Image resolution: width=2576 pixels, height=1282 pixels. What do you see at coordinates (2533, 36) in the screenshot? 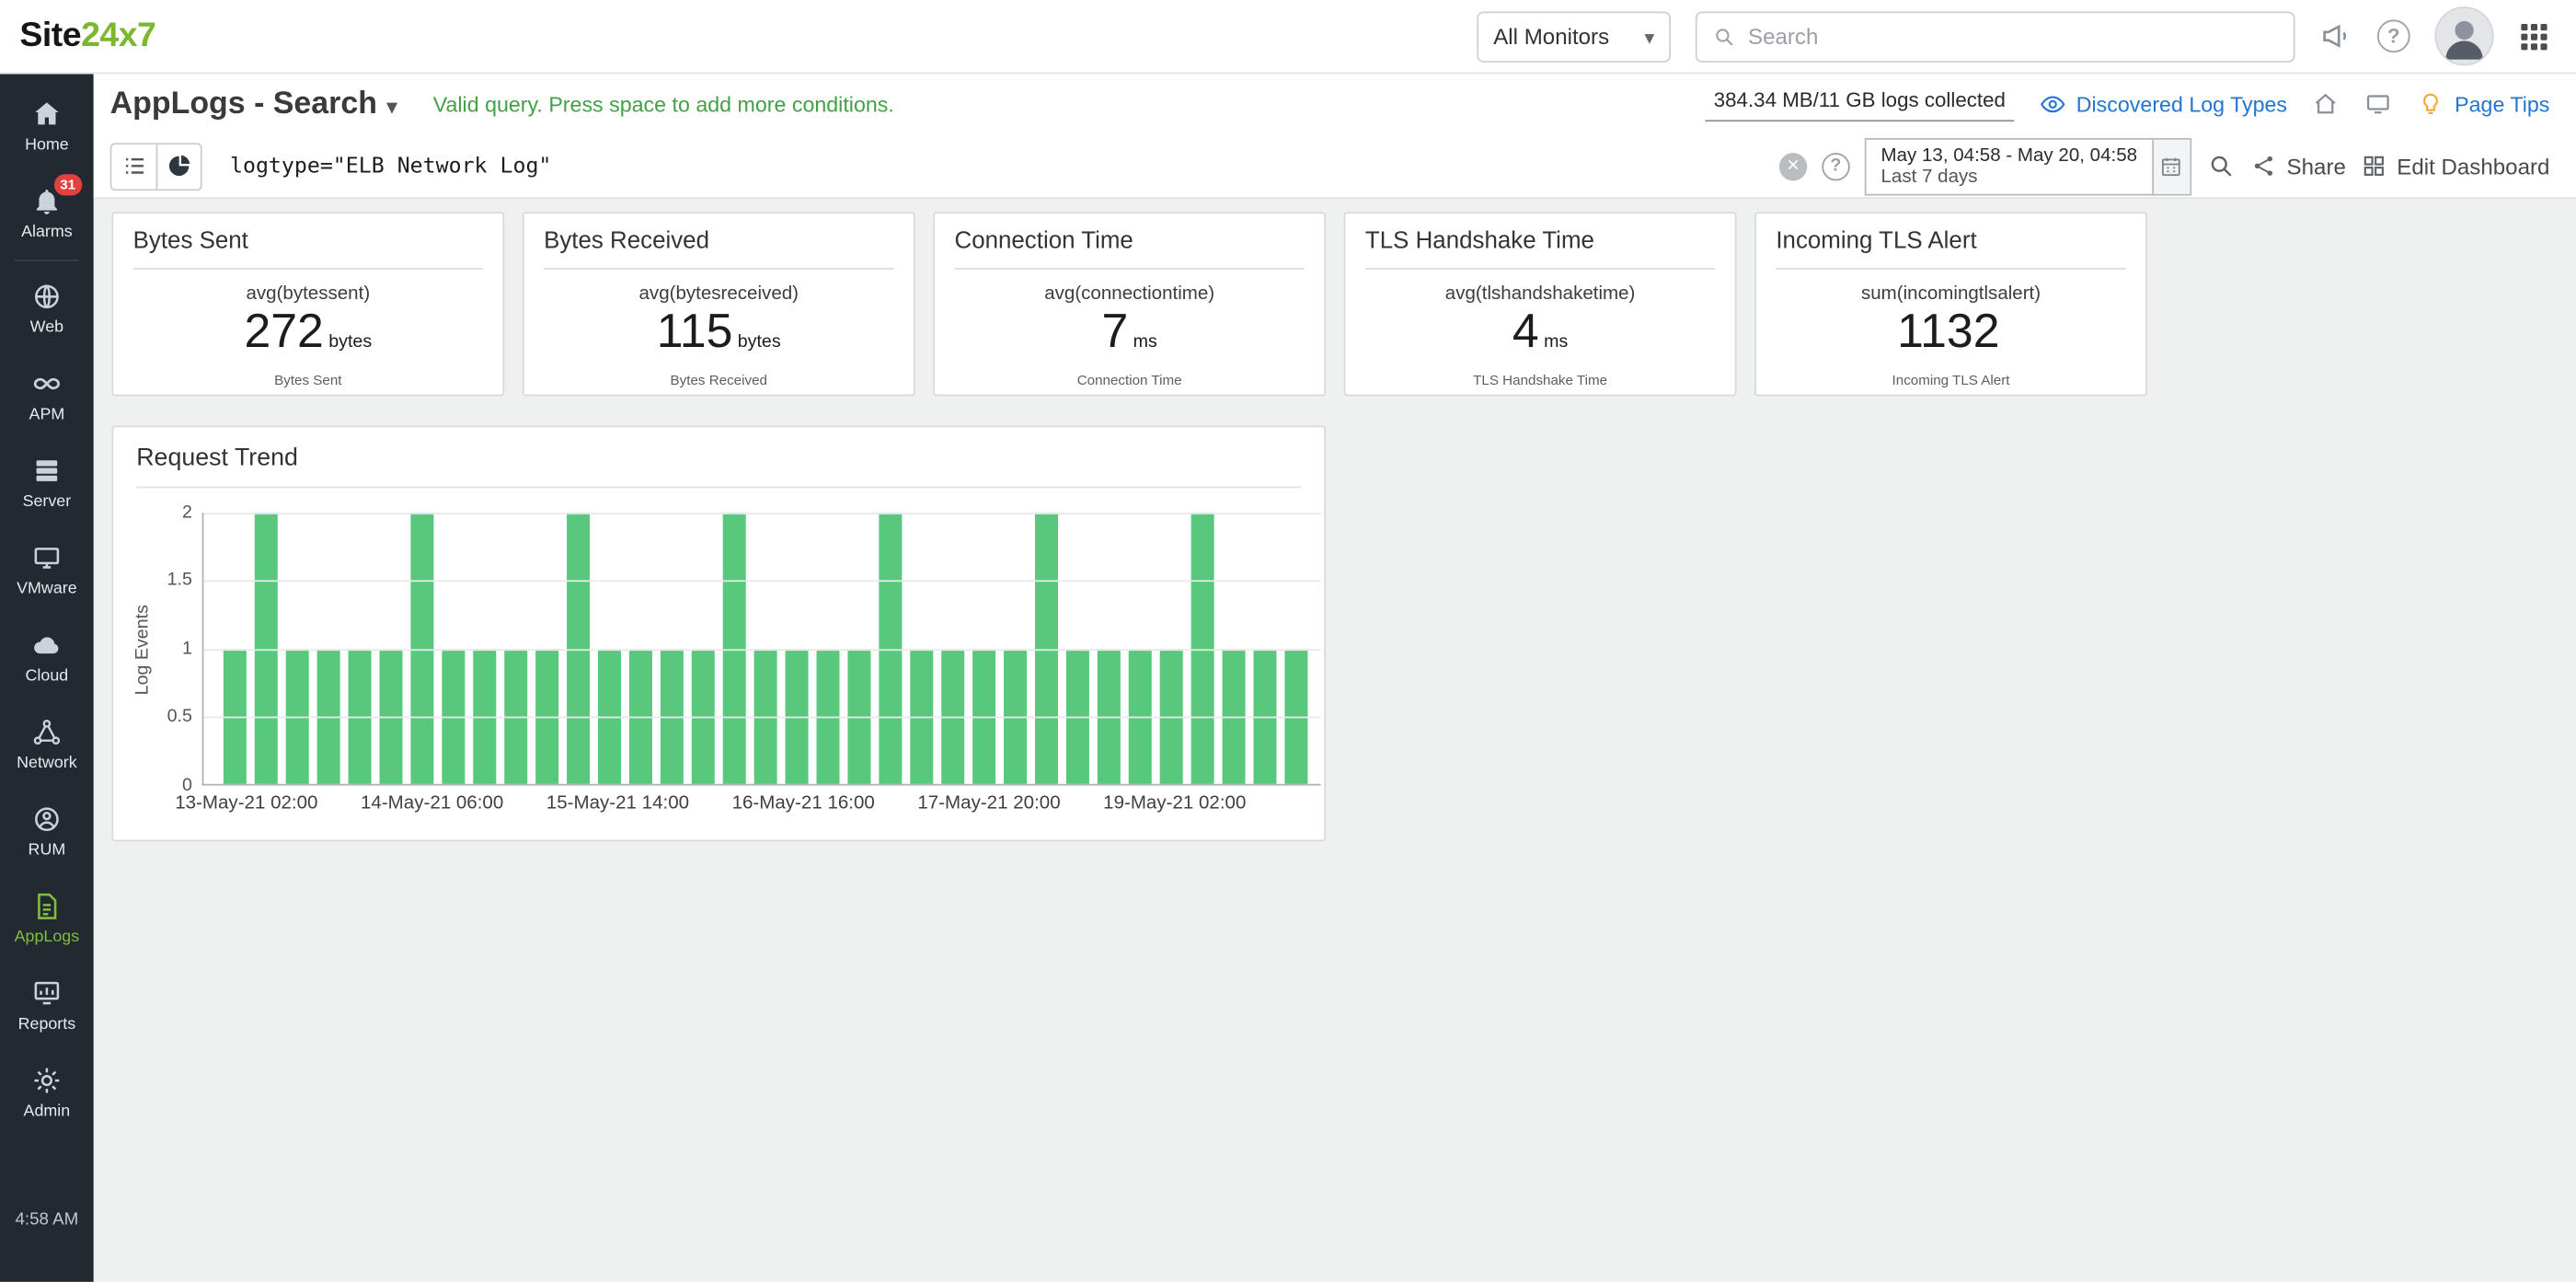
I see `apps-grid-icon` at bounding box center [2533, 36].